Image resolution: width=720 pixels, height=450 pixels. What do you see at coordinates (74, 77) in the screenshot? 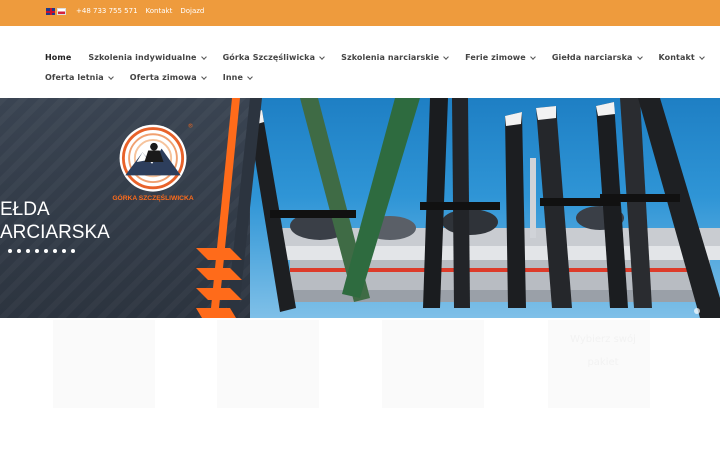
I see `nav-item-label: Oferta letnia` at bounding box center [74, 77].